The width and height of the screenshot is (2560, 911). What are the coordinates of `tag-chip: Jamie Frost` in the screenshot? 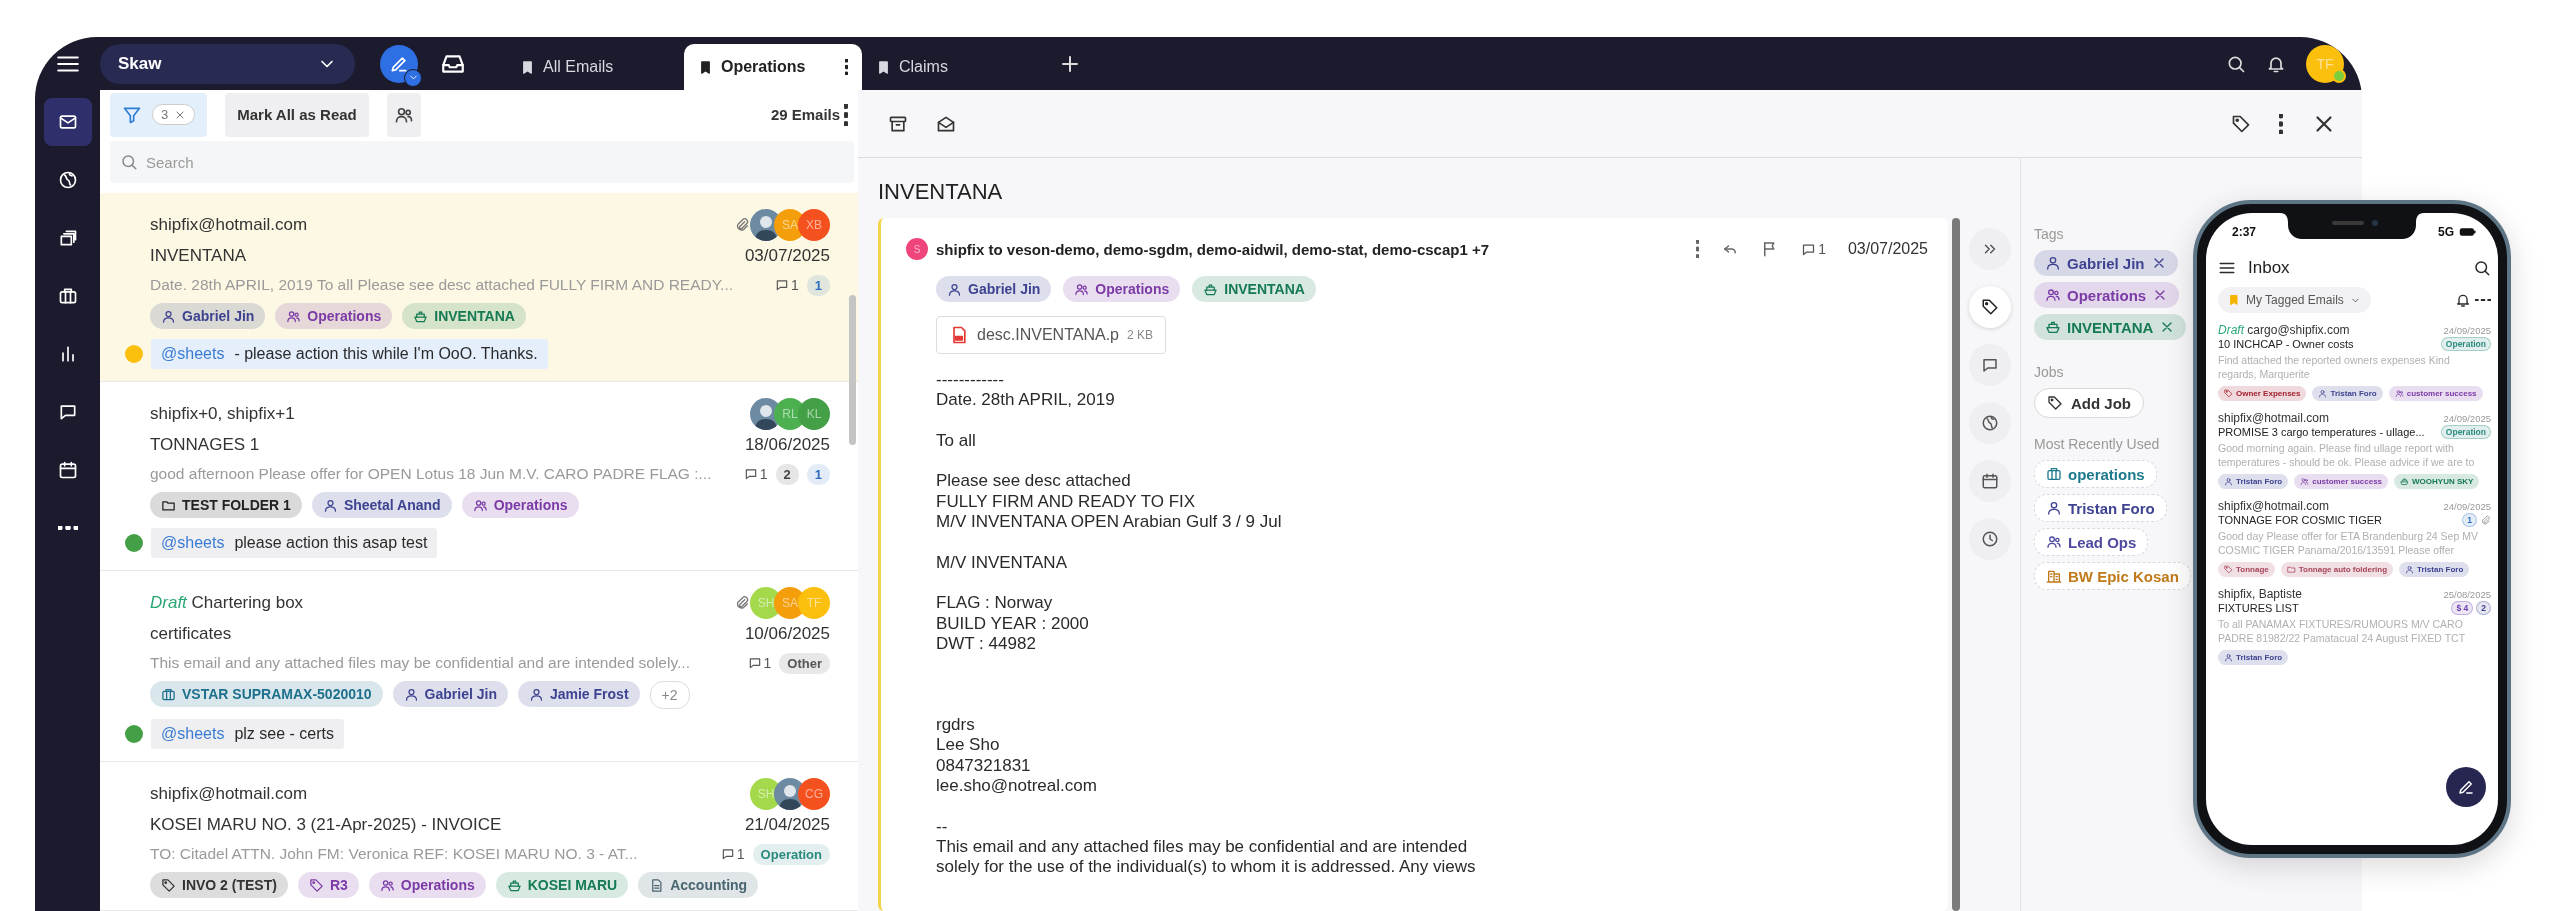 It's located at (578, 694).